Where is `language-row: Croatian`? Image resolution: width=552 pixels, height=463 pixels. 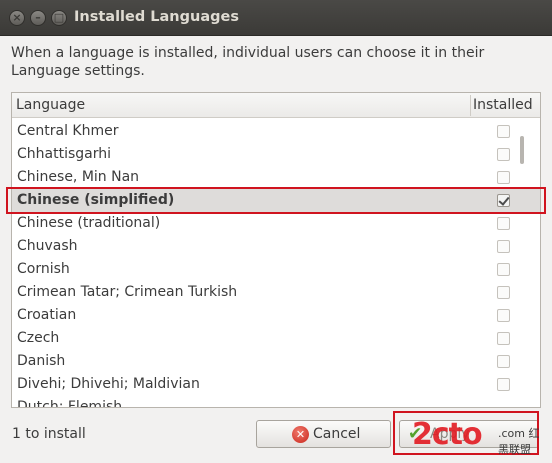
language-row: Croatian is located at coordinates (276, 315).